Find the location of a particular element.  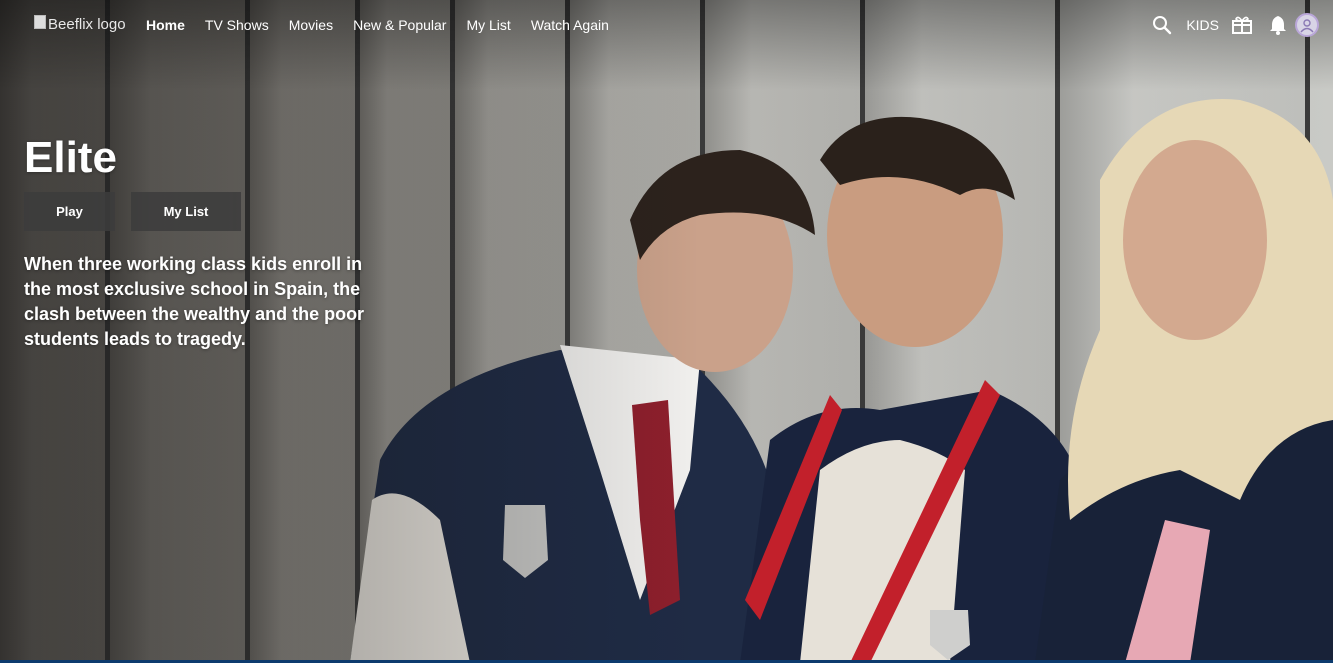

user-icon is located at coordinates (1307, 26).